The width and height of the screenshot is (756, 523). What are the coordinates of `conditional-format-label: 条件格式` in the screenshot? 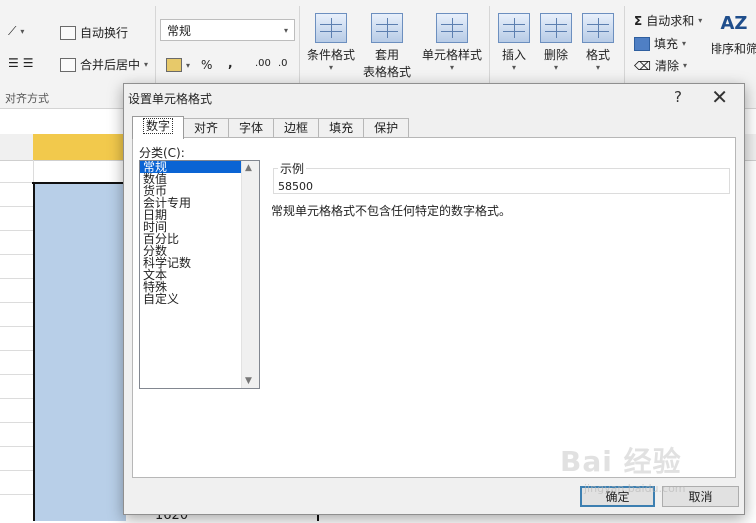 It's located at (330, 55).